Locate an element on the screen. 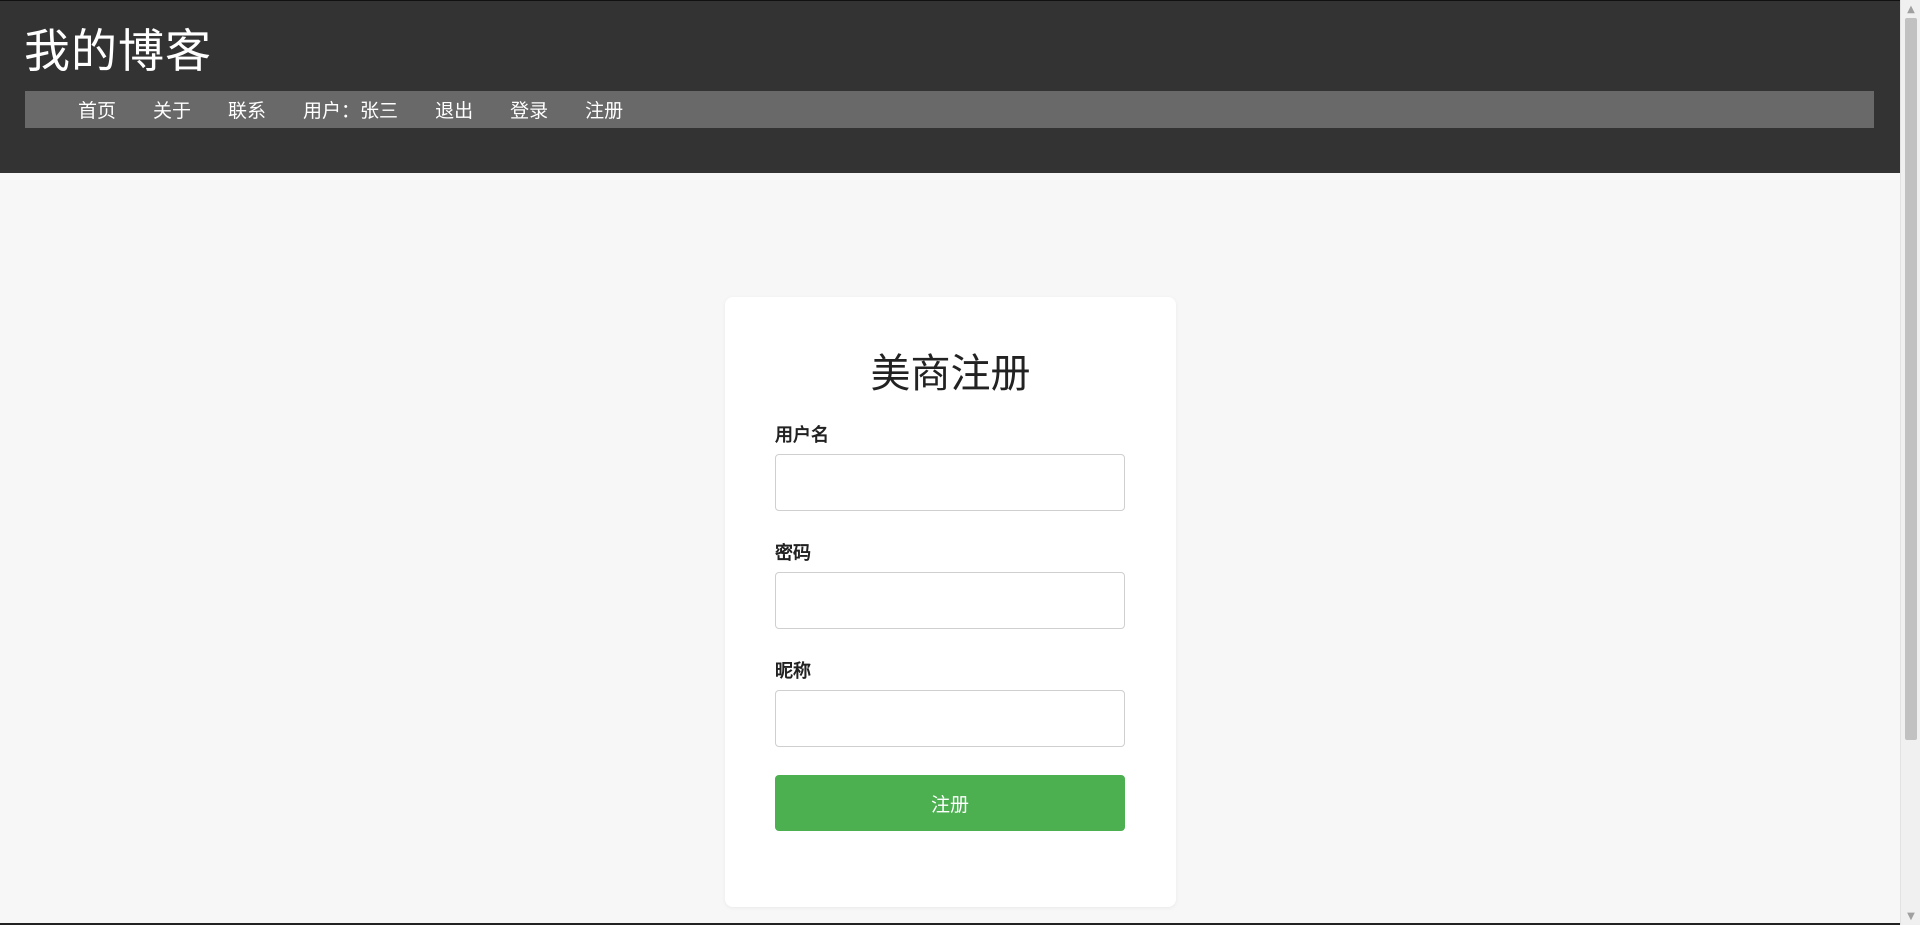 Image resolution: width=1920 pixels, height=925 pixels. register-submit-button: 注册 is located at coordinates (950, 803).